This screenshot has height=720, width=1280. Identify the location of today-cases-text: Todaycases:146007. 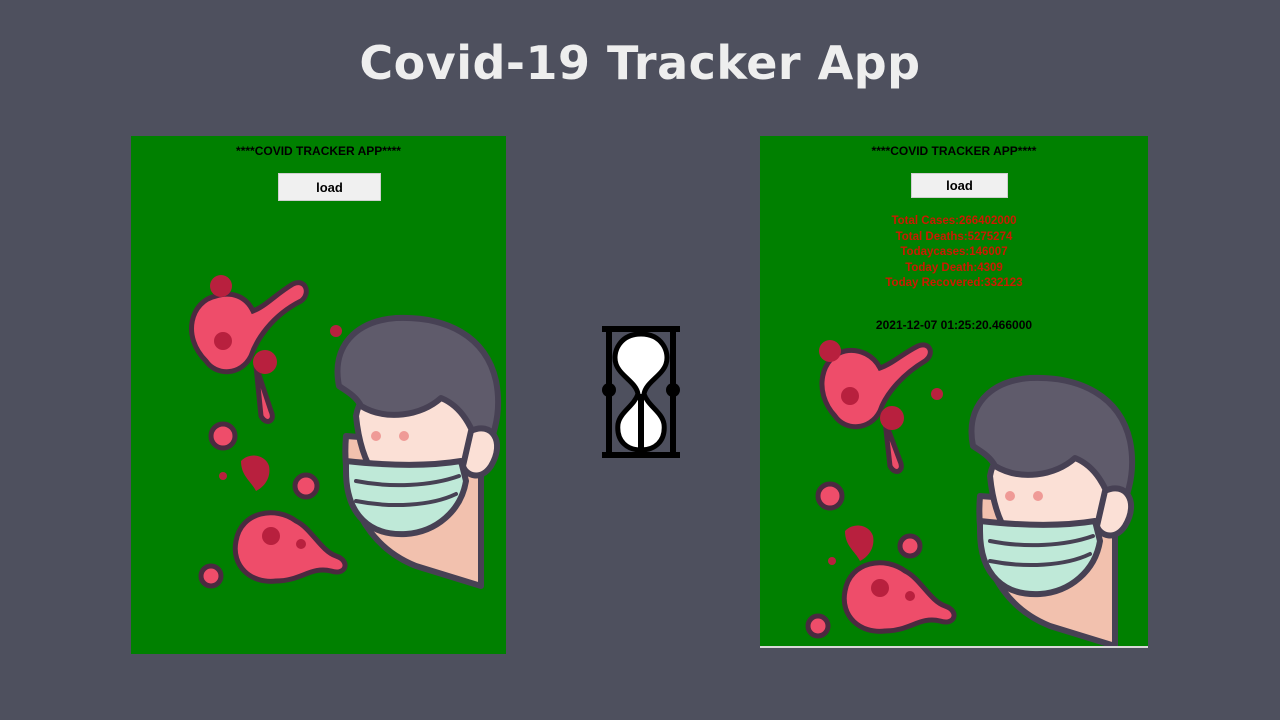
(954, 252).